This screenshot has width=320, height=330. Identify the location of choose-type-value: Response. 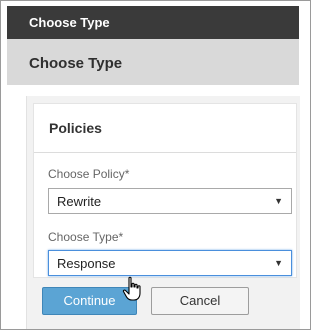
(86, 263).